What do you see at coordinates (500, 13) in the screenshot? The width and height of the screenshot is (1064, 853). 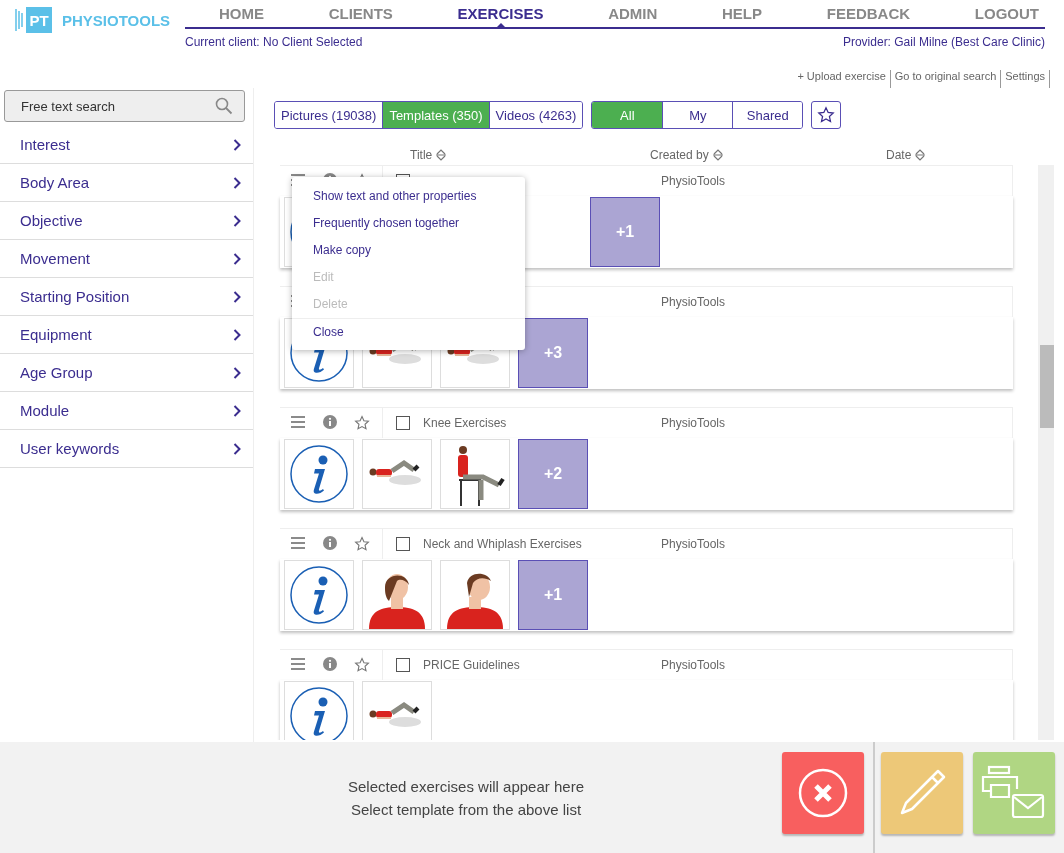 I see `nav-tab: EXERCISES` at bounding box center [500, 13].